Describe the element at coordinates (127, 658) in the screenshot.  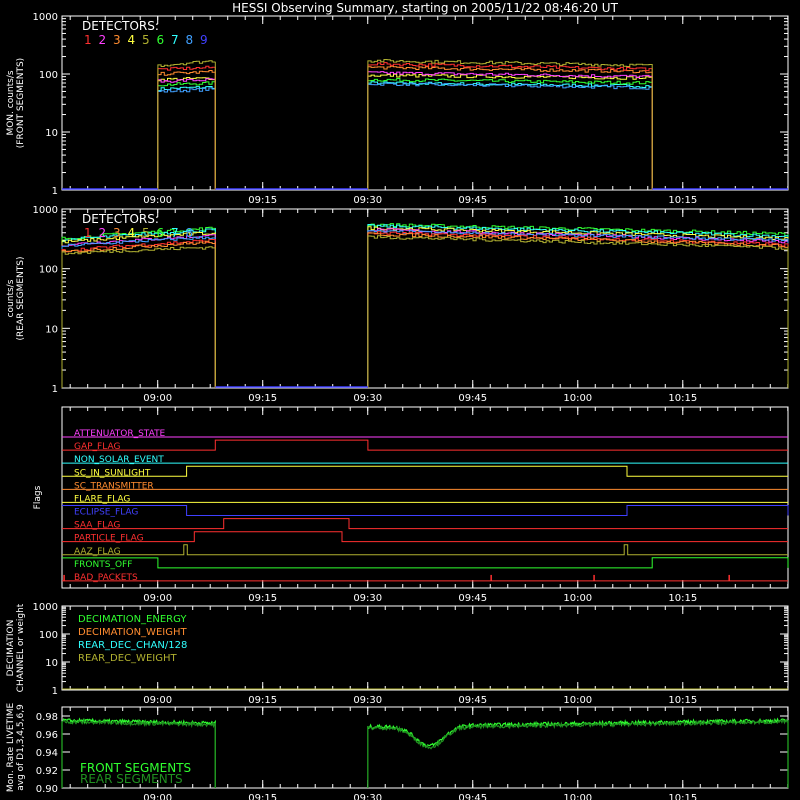
I see `legend-entry: REAR_DEC_WEIGHT` at that location.